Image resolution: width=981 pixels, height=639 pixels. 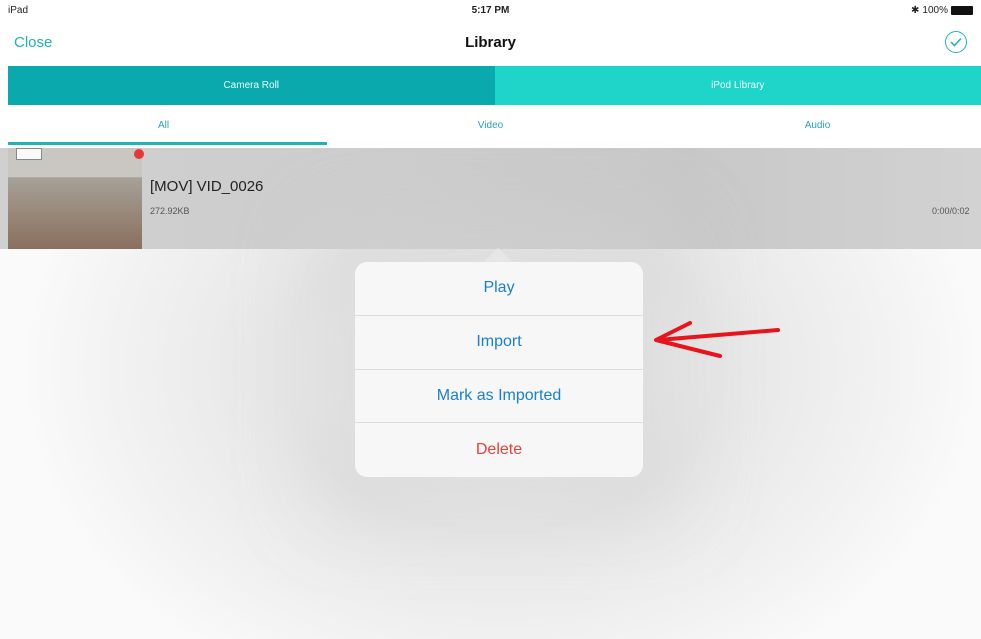 I want to click on tab-video: Video, so click(x=490, y=127).